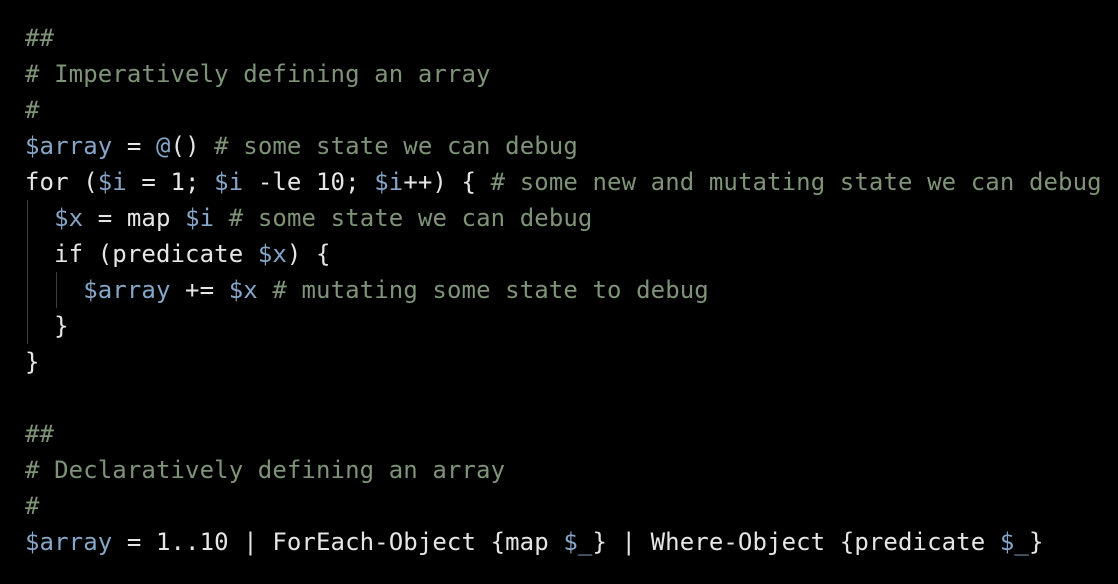 Image resolution: width=1118 pixels, height=584 pixels. I want to click on code-line-1: ##, so click(39, 38).